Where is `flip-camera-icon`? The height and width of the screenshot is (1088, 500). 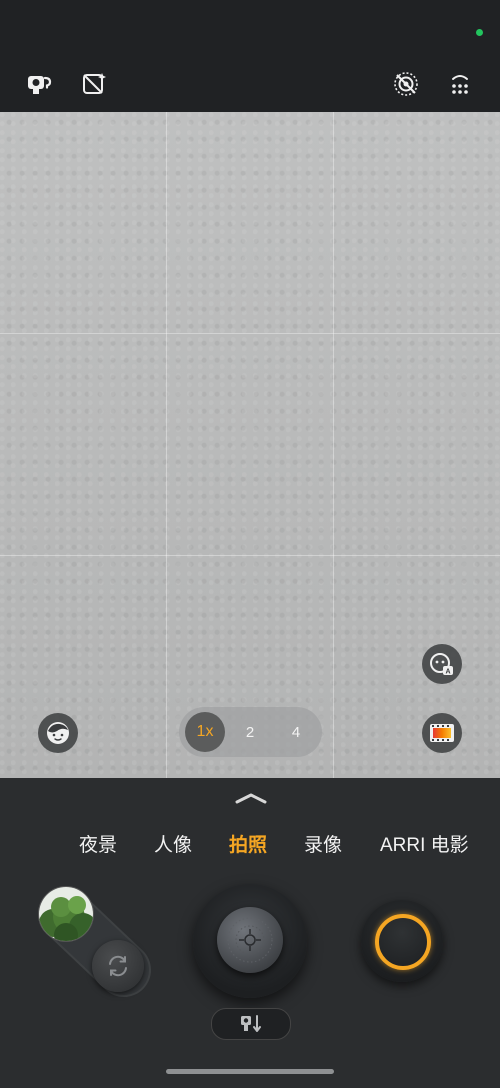 flip-camera-icon is located at coordinates (118, 966).